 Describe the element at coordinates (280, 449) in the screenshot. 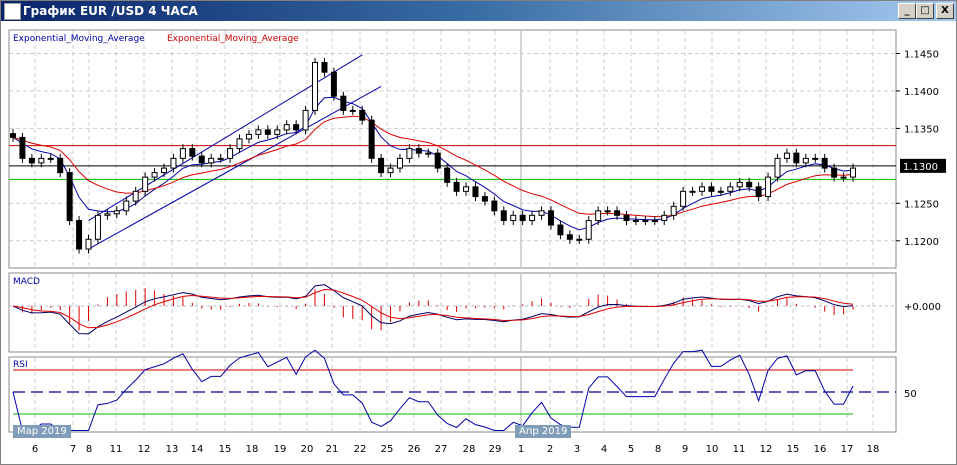

I see `x-tick-label: 19` at that location.